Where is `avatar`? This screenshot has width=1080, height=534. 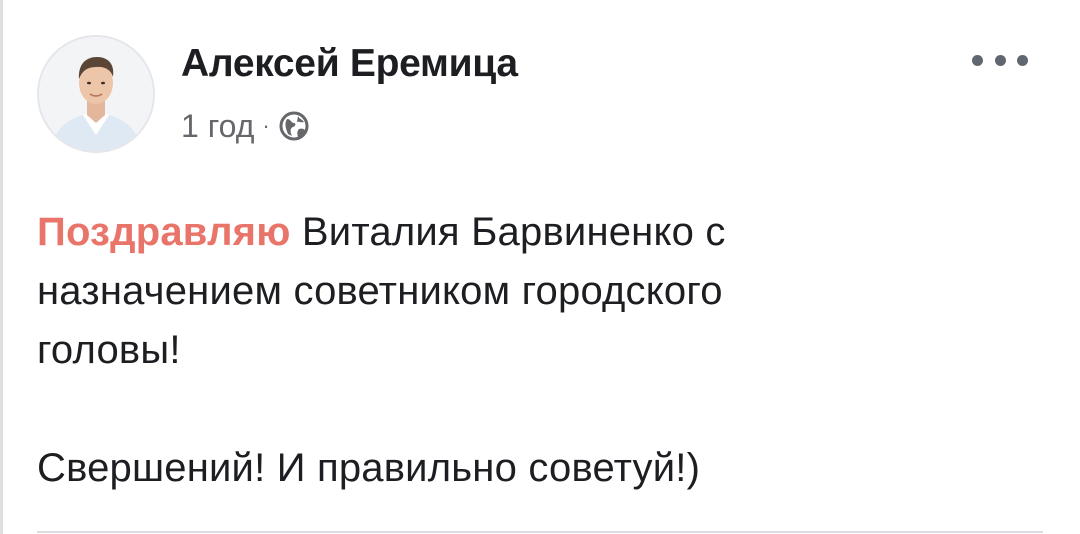
avatar is located at coordinates (96, 94).